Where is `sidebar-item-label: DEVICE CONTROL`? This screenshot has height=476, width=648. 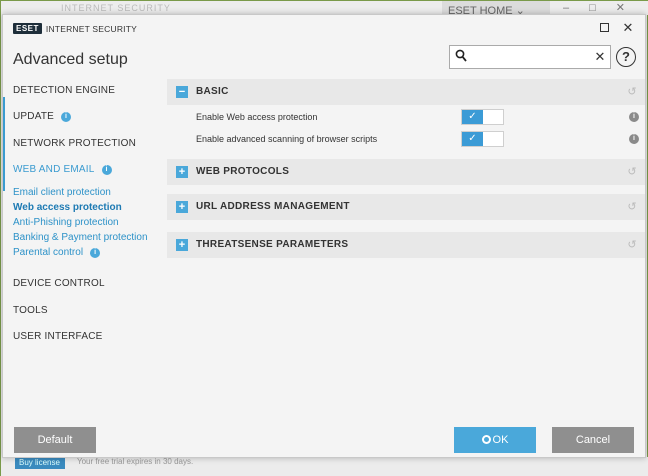
sidebar-item-label: DEVICE CONTROL is located at coordinates (59, 283).